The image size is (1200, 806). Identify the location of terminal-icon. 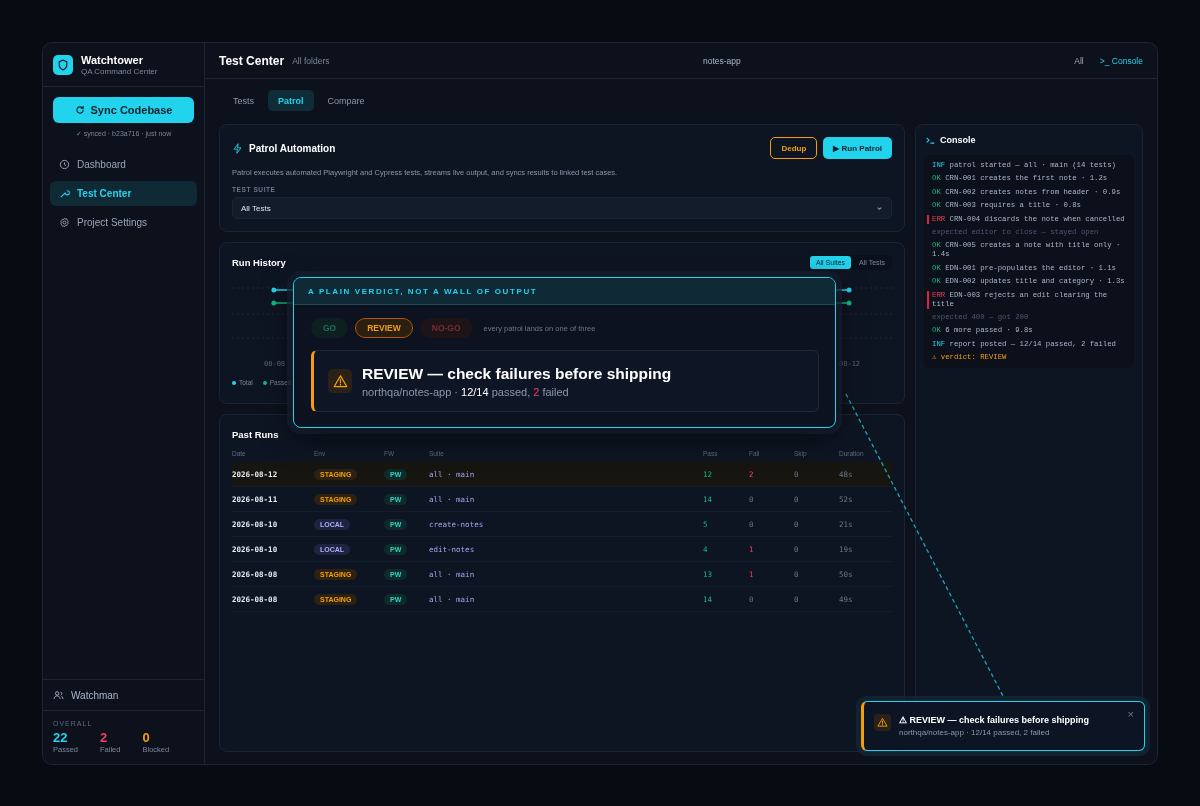
(930, 140).